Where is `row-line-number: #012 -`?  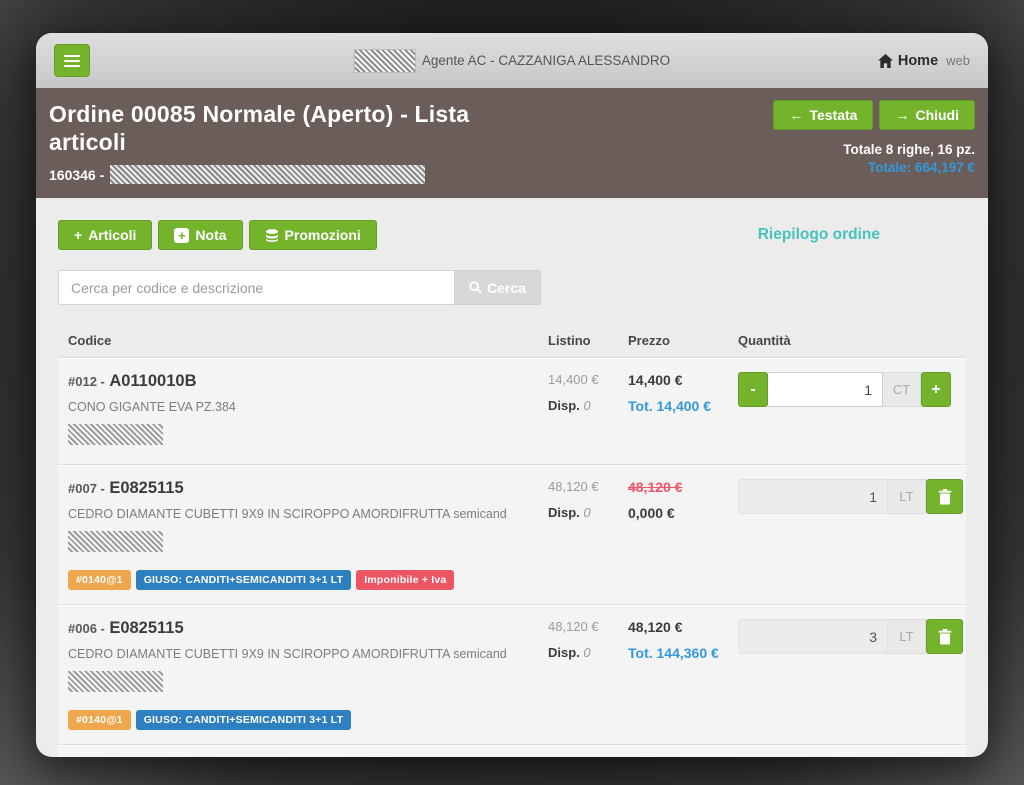 row-line-number: #012 - is located at coordinates (86, 382).